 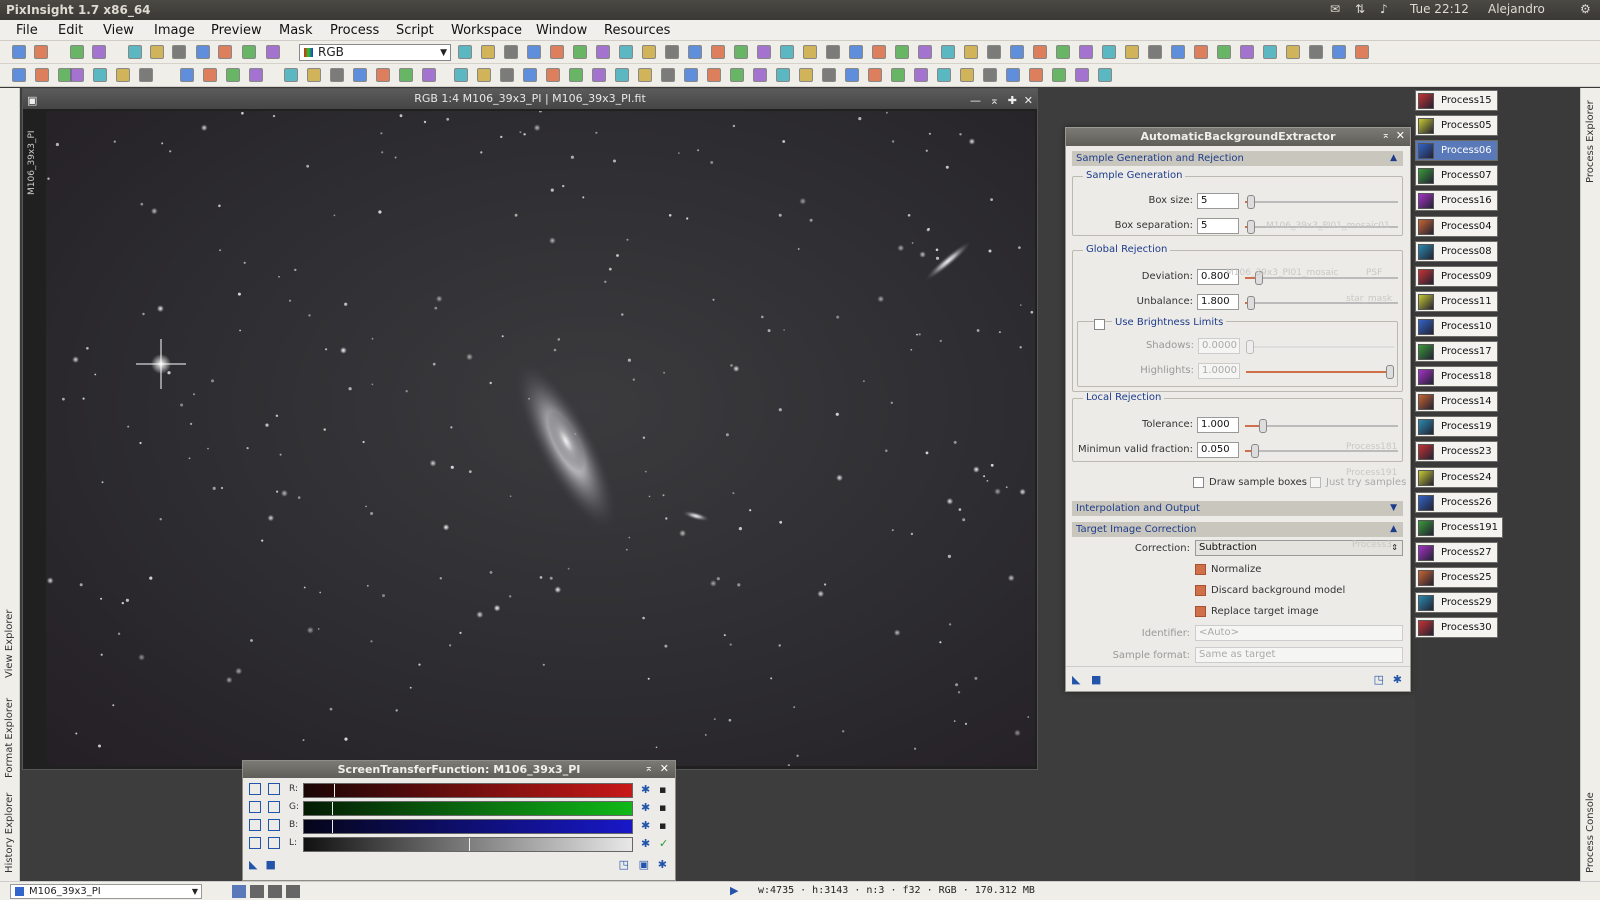 What do you see at coordinates (1456, 577) in the screenshot?
I see `process-icon-process25: Process25` at bounding box center [1456, 577].